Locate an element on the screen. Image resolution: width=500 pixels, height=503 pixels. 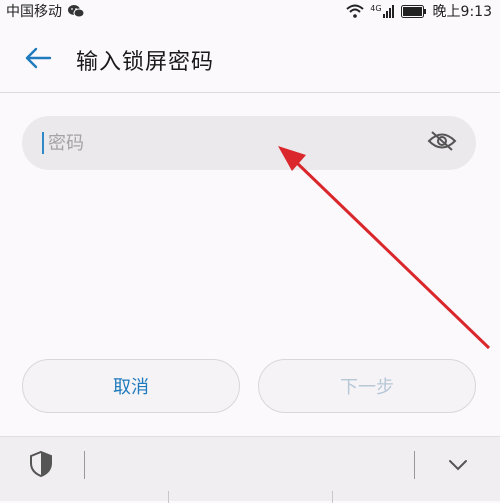
shield-icon is located at coordinates (41, 466).